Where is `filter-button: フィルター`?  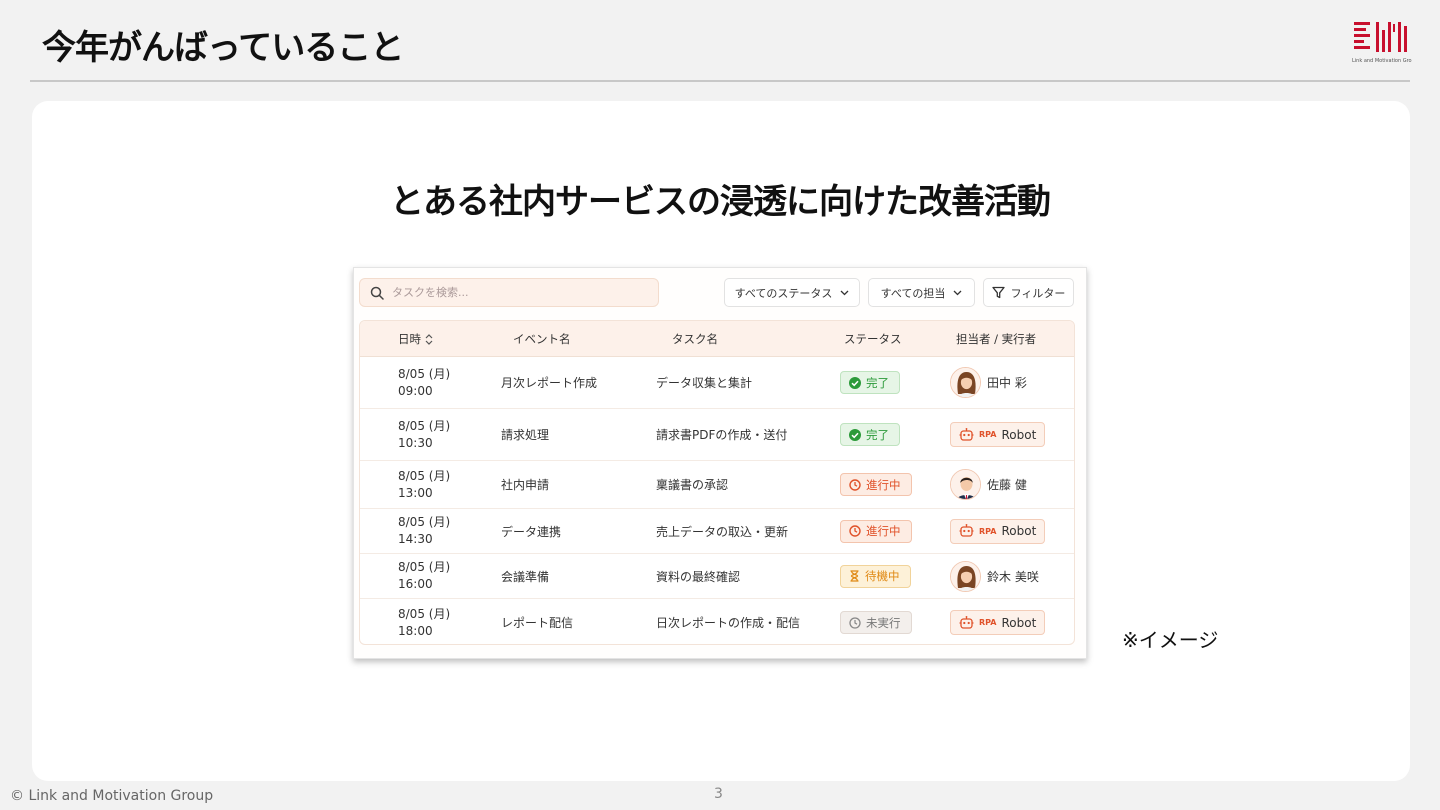 filter-button: フィルター is located at coordinates (1028, 292).